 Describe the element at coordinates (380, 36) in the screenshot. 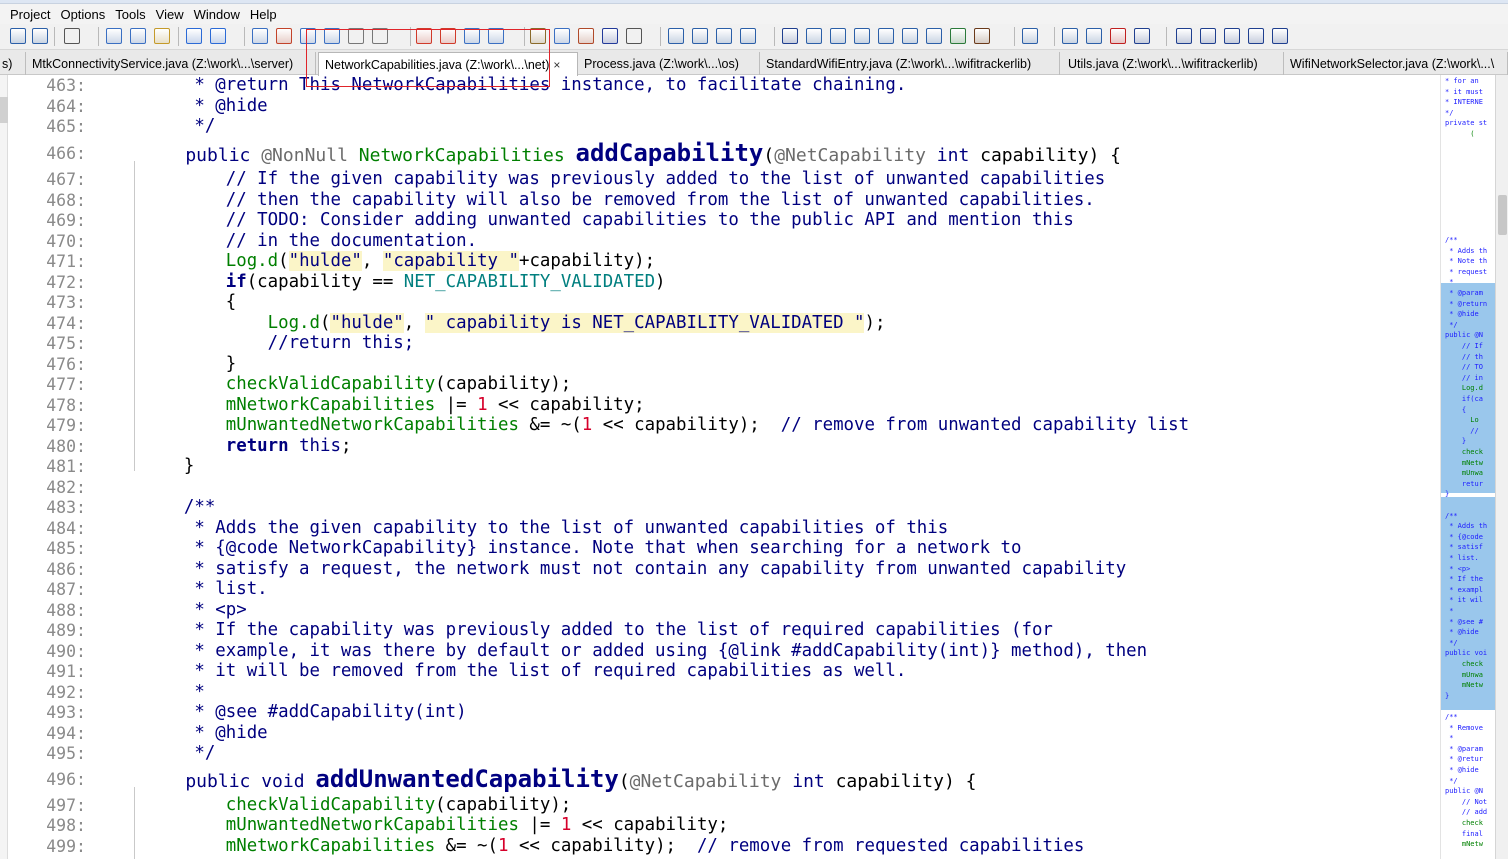

I see `www-icon` at that location.